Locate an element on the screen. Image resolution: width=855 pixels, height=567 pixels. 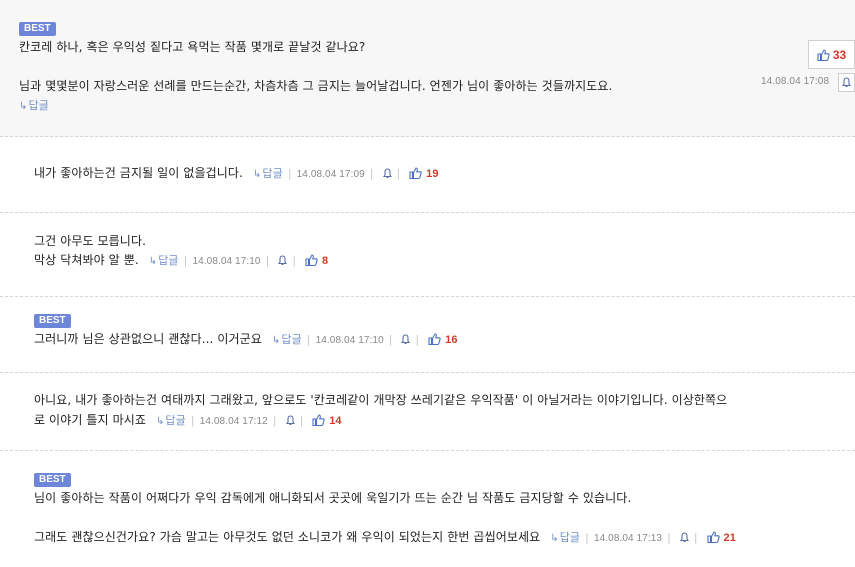
report-button is located at coordinates (846, 82).